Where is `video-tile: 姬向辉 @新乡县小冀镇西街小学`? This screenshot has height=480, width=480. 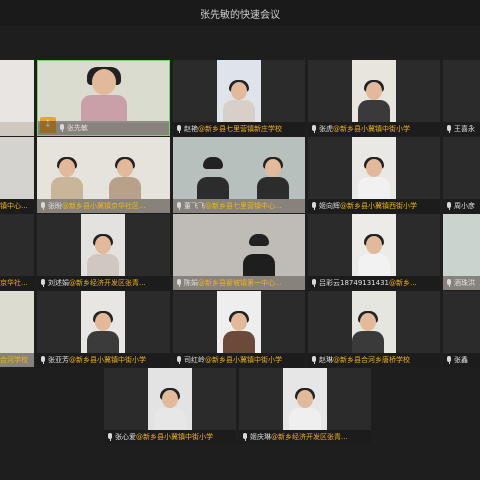
video-tile: 姬向辉 @新乡县小冀镇西街小学 is located at coordinates (374, 175).